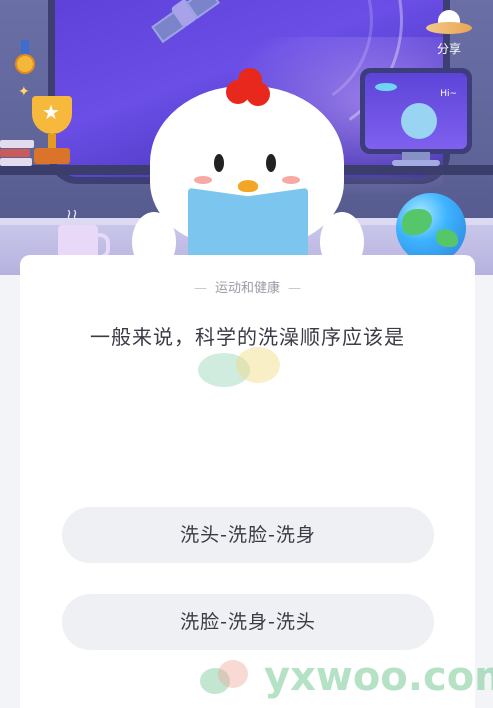  What do you see at coordinates (248, 227) in the screenshot?
I see `book-icon` at bounding box center [248, 227].